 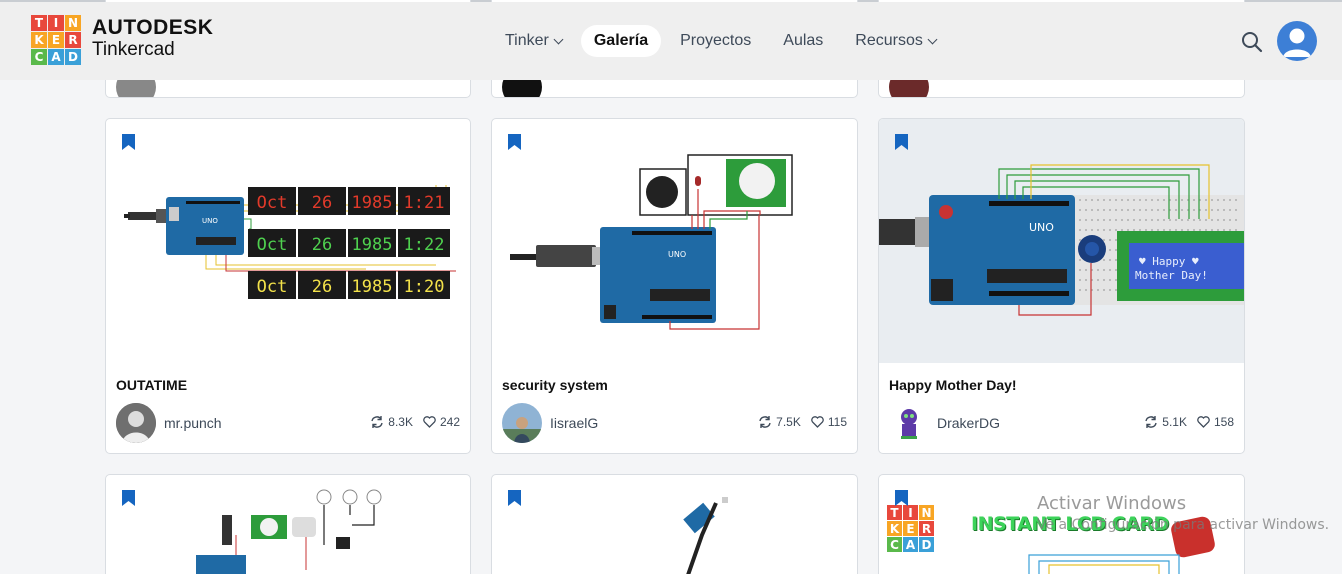 I want to click on like-value: 158, so click(x=1223, y=422).